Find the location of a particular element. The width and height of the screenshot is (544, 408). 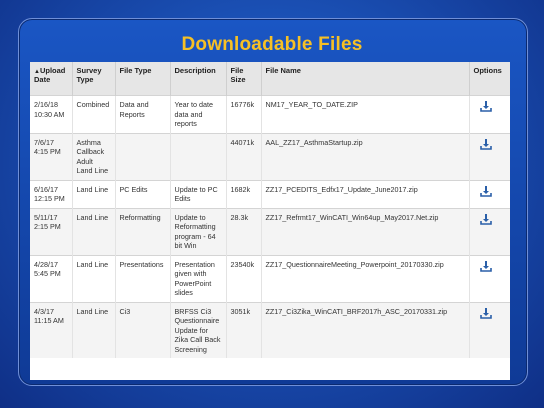

cell-upload-date: 6/16/17 12:15 PM is located at coordinates (51, 193).